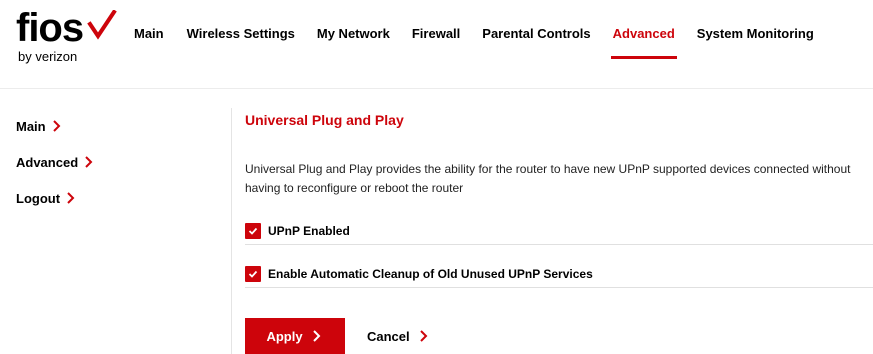  I want to click on nav-item-parental-controls: Parental Controls, so click(536, 41).